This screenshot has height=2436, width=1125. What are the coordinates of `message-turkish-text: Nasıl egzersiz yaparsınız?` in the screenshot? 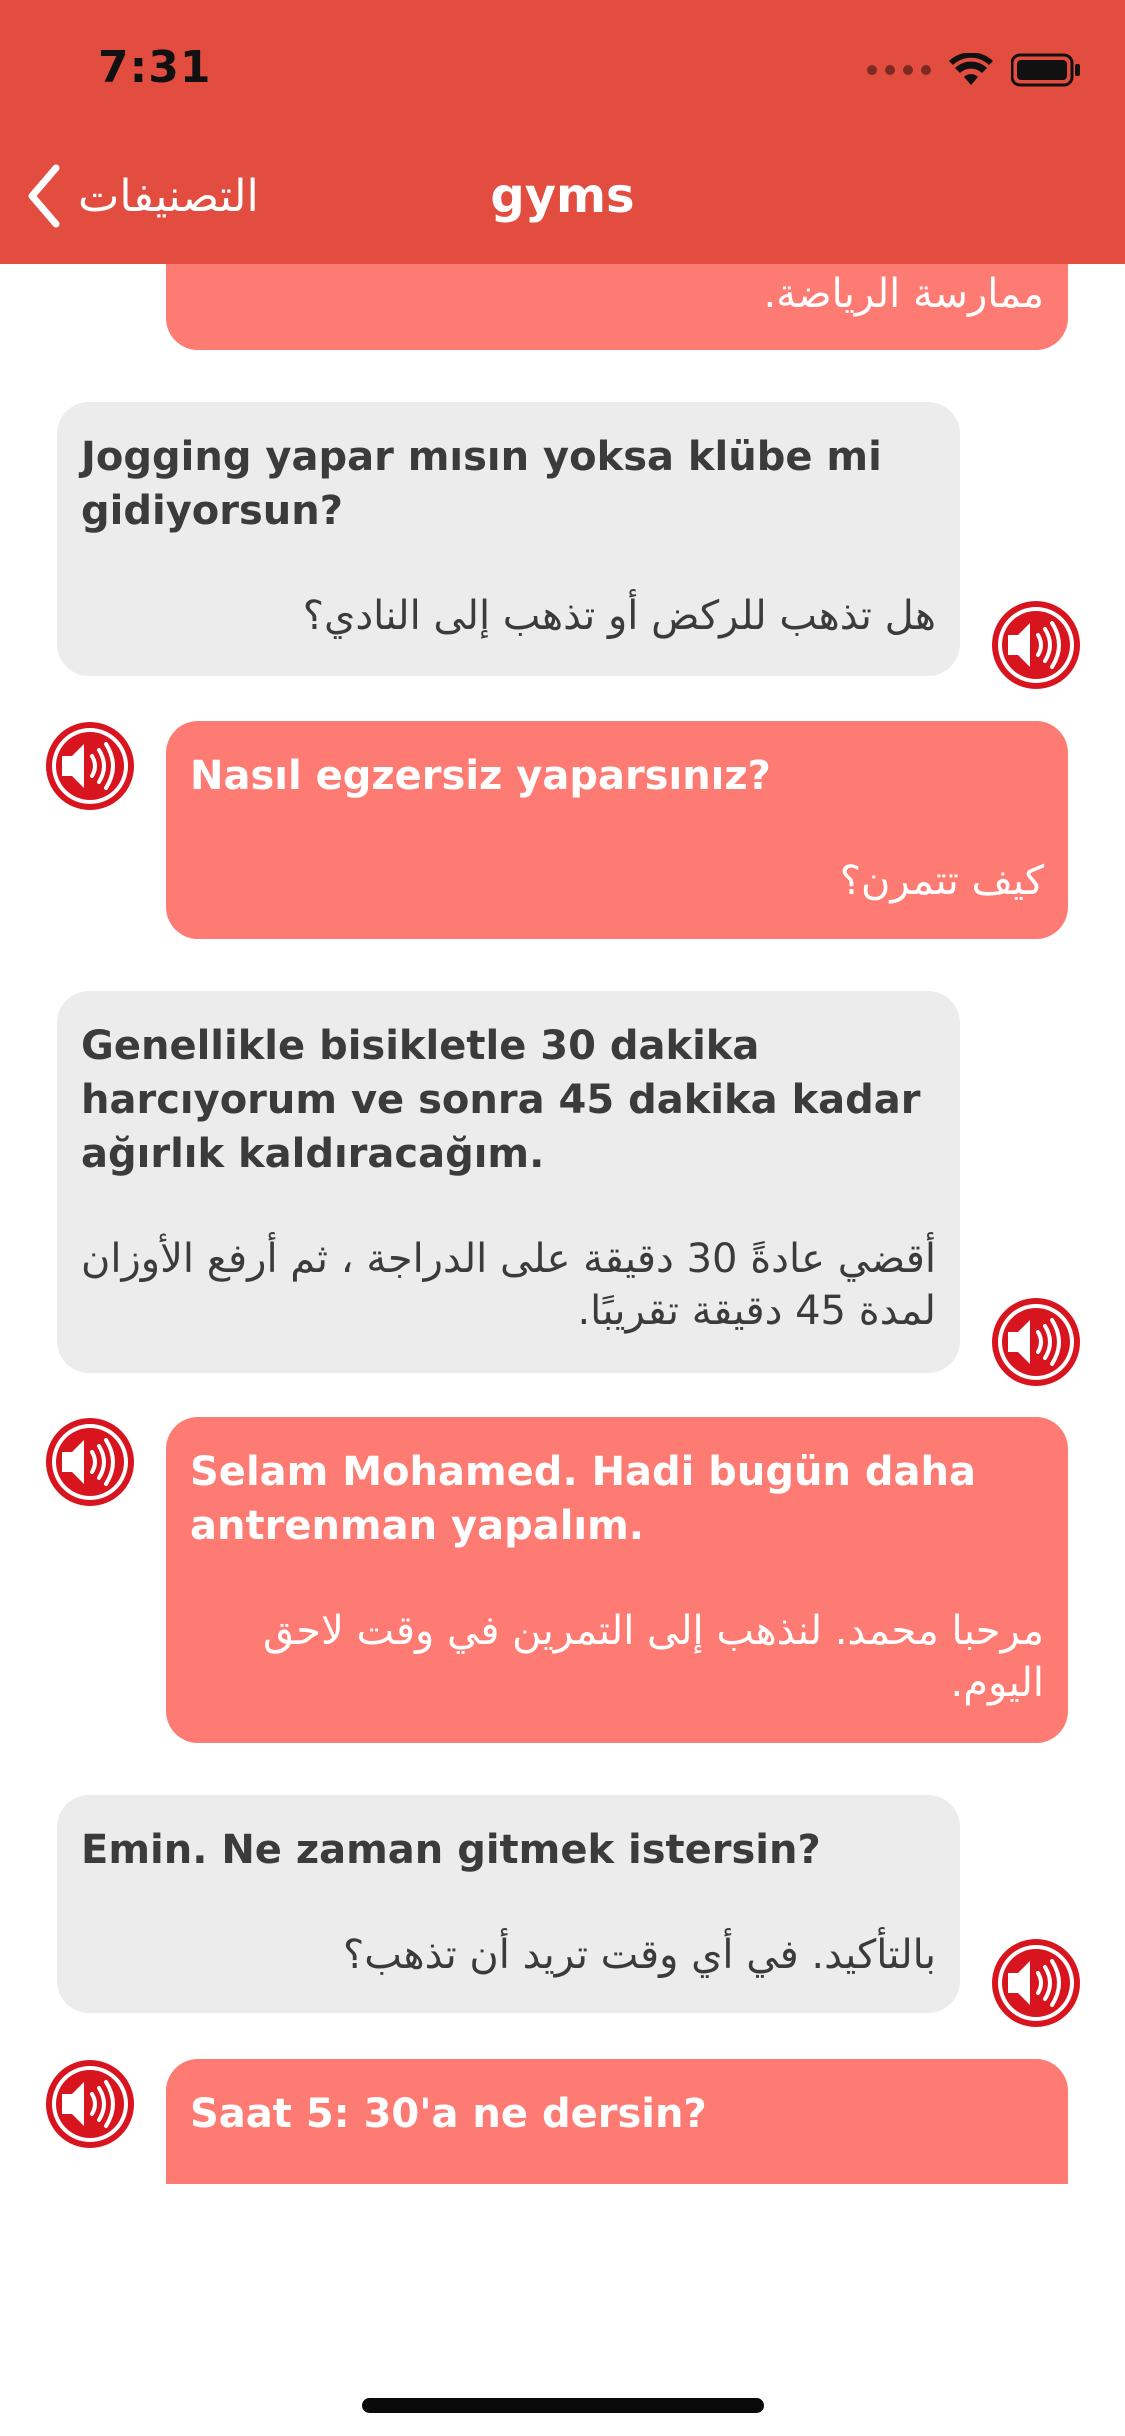 It's located at (480, 776).